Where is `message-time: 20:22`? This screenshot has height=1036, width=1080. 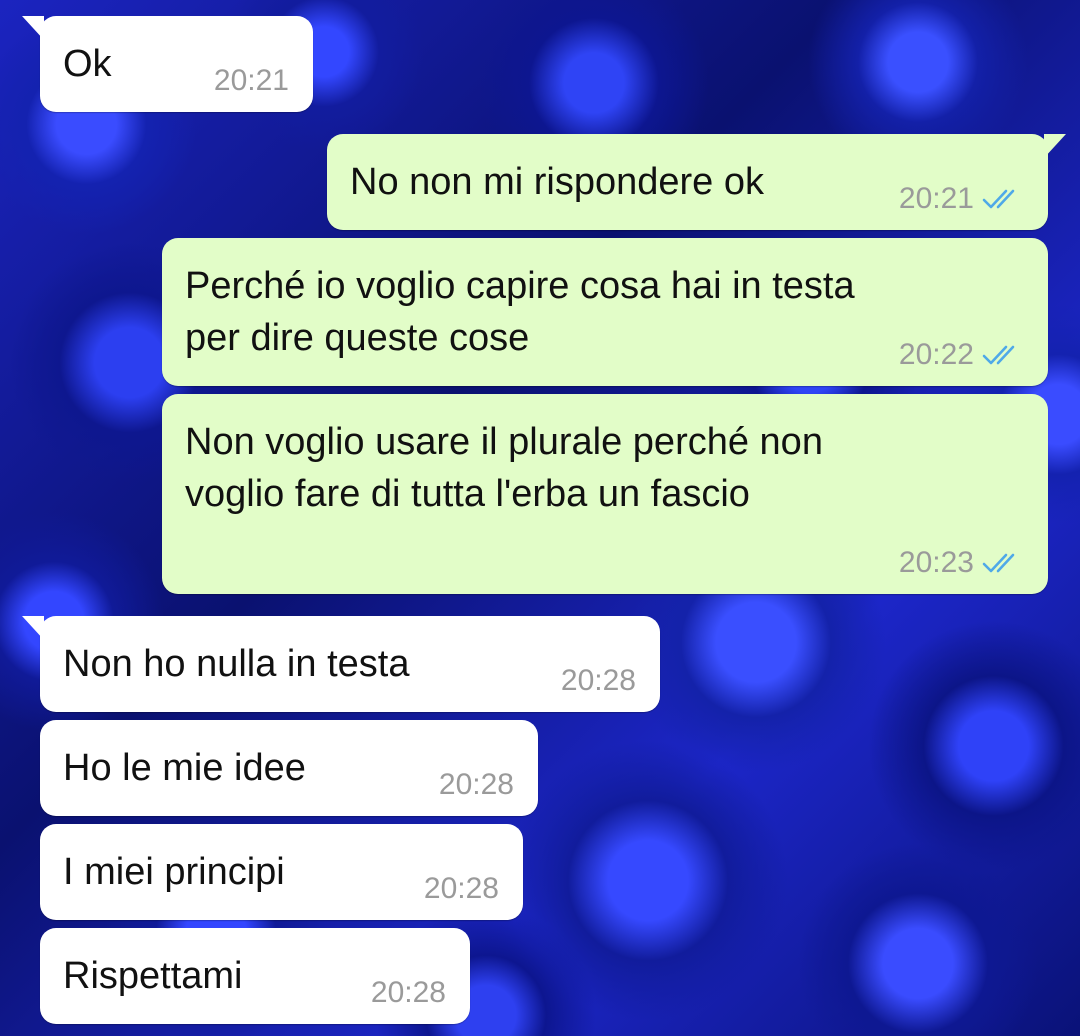 message-time: 20:22 is located at coordinates (936, 354).